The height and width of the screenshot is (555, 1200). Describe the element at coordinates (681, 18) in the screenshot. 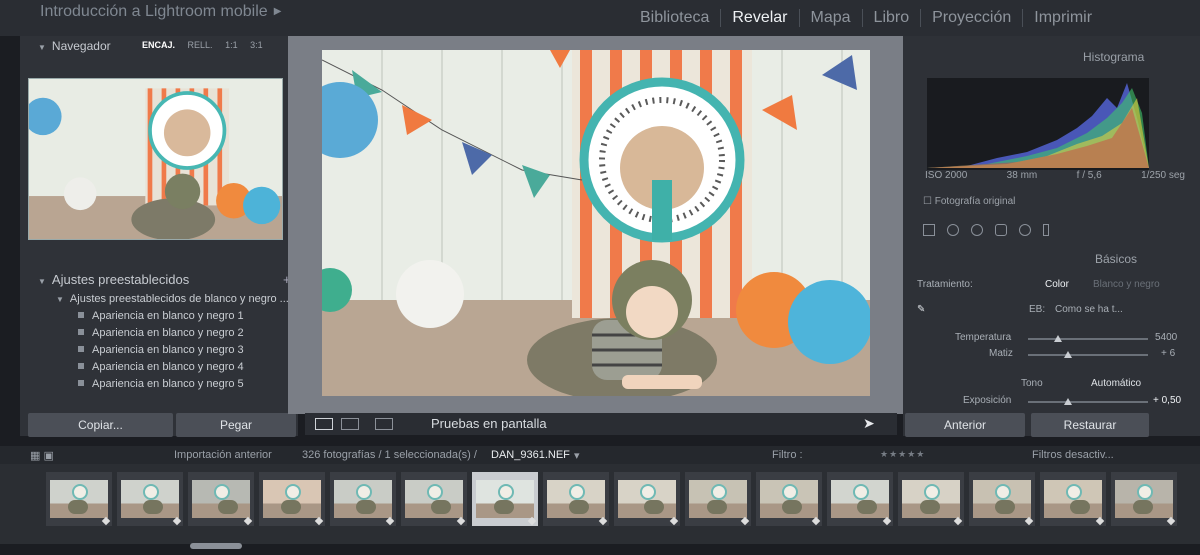

I see `module-biblioteca: Biblioteca` at that location.